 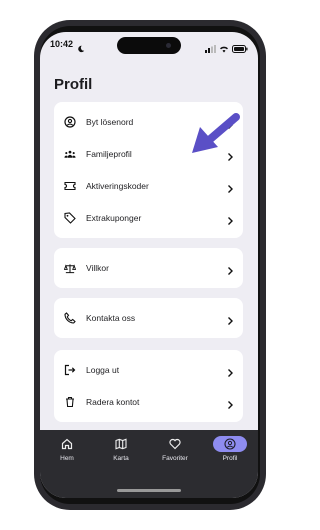 I want to click on menu-item-terms: Villkor, so click(x=148, y=268).